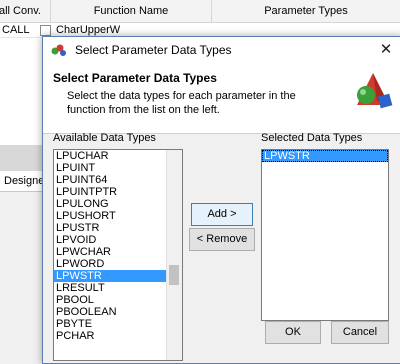 Image resolution: width=400 pixels, height=364 pixels. I want to click on selected-types-label: Selected Data Types, so click(312, 138).